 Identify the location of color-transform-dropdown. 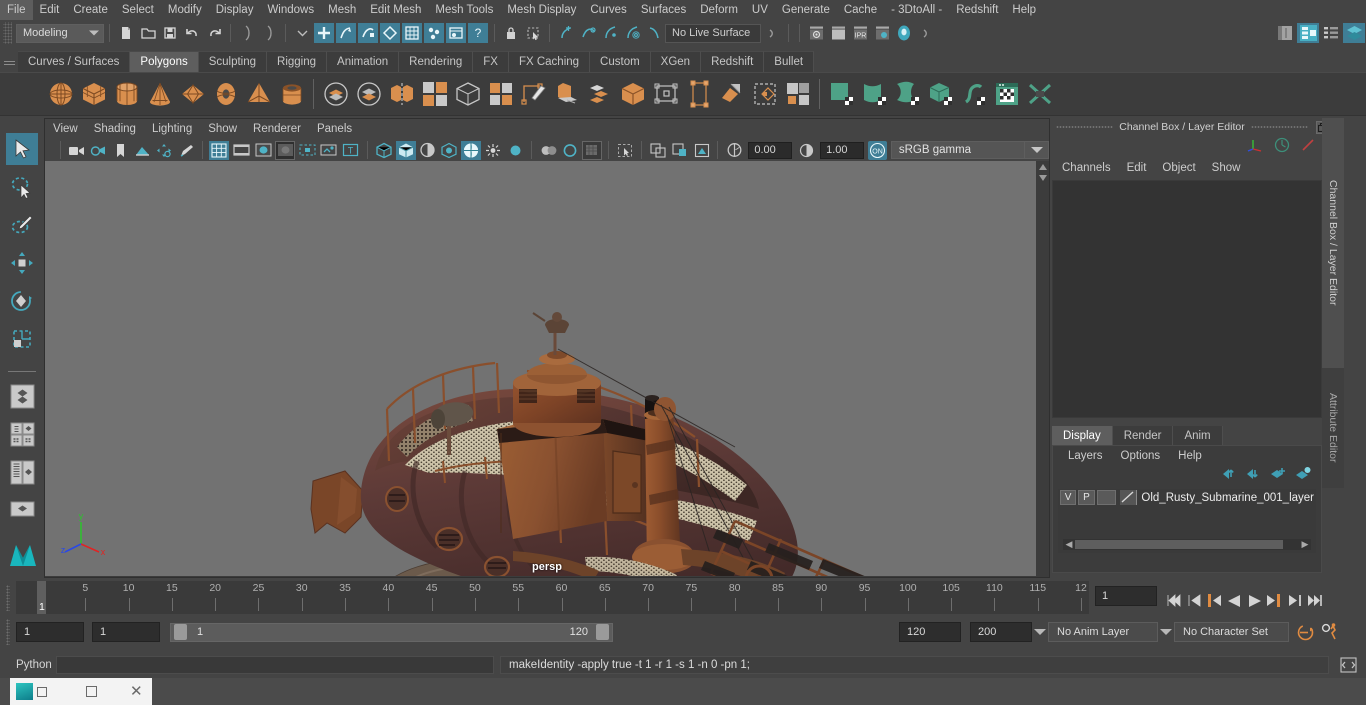
(1037, 150).